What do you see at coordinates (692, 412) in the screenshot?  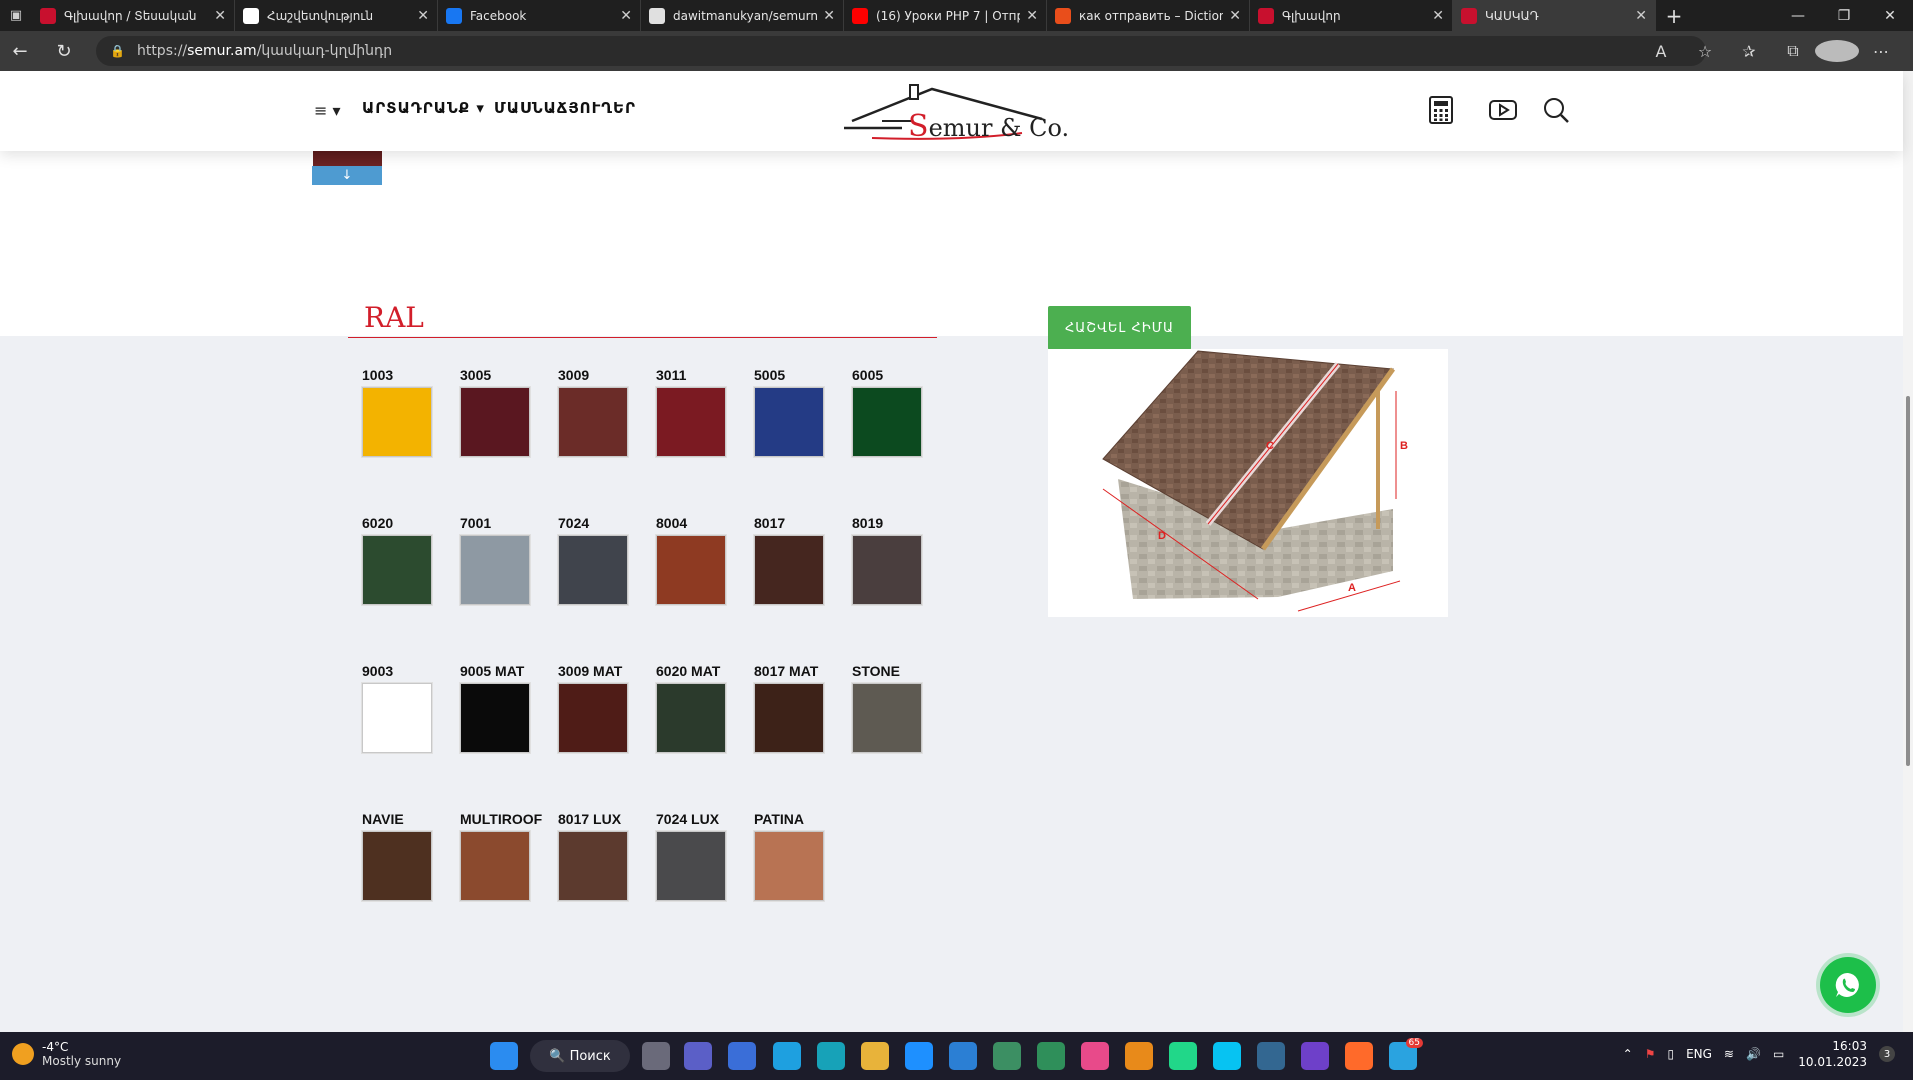 I see `ral-swatch: 3011` at bounding box center [692, 412].